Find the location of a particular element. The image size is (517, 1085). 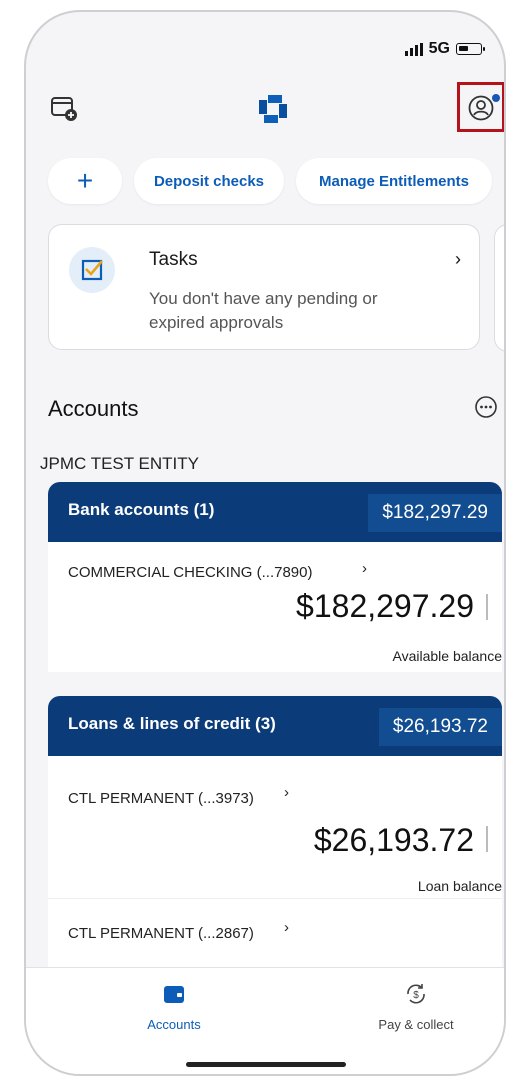

more-options-icon is located at coordinates (486, 407).